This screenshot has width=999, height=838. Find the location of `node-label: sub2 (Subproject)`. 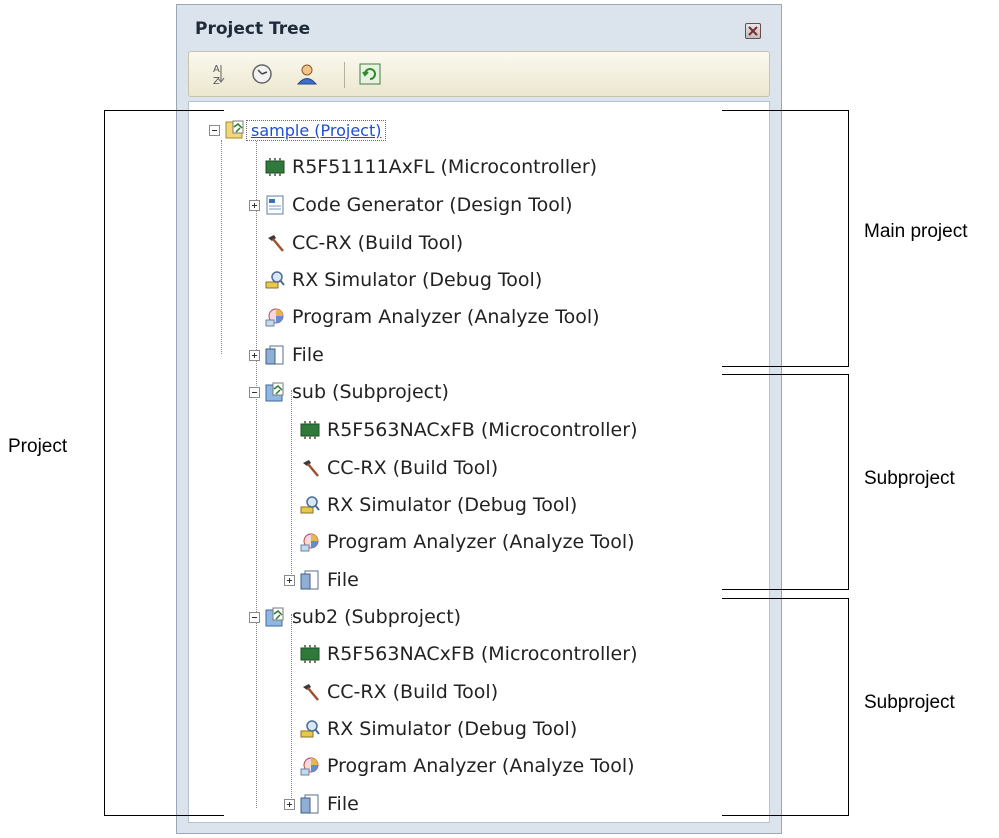

node-label: sub2 (Subproject) is located at coordinates (377, 617).